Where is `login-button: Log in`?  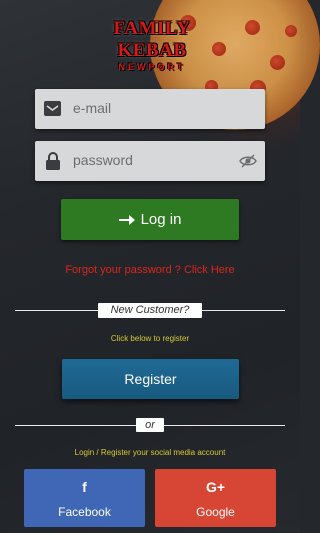
login-button: Log in is located at coordinates (150, 219).